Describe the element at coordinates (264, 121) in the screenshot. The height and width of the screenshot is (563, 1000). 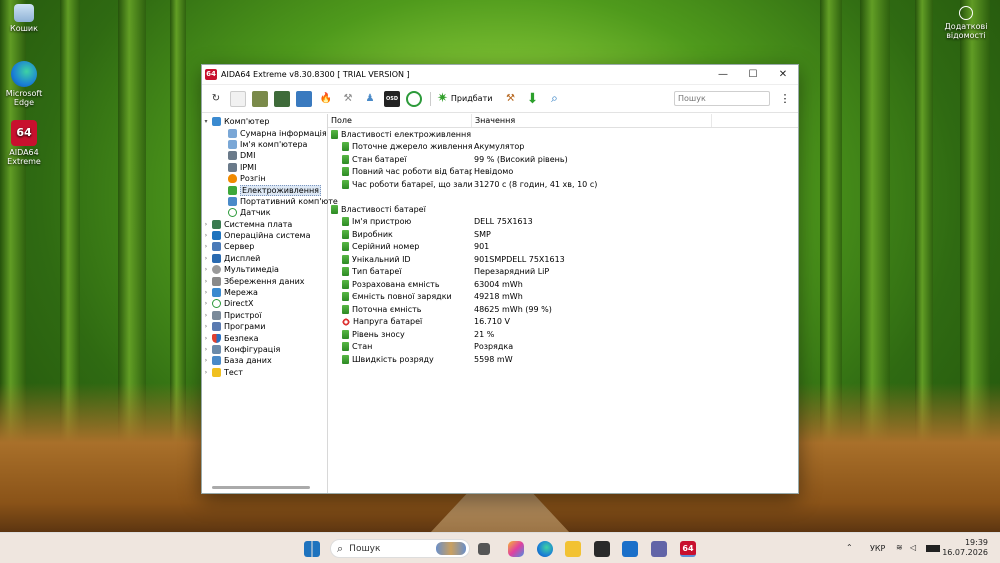
I see `tree-item-computer: ▾ Комп'ютер` at that location.